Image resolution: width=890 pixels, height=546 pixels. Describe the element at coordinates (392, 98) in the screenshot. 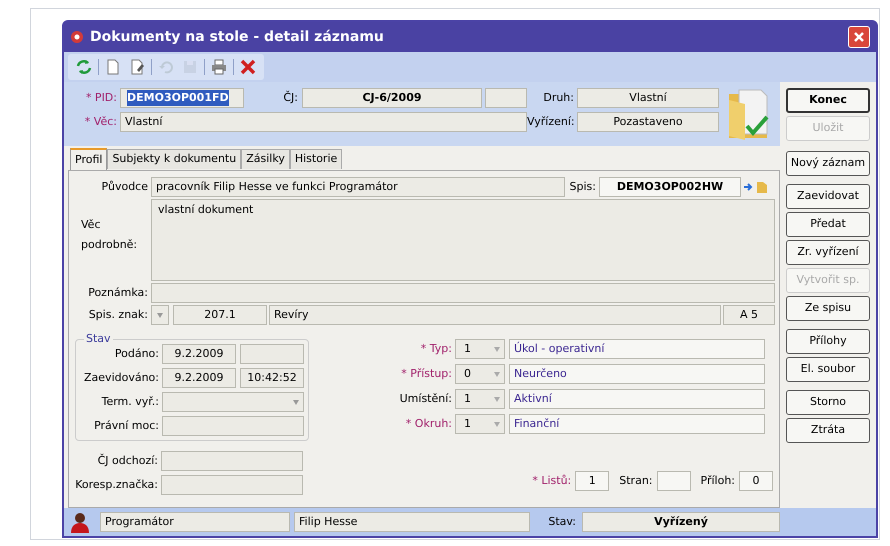

I see `input-field: CJ-6/2009` at that location.